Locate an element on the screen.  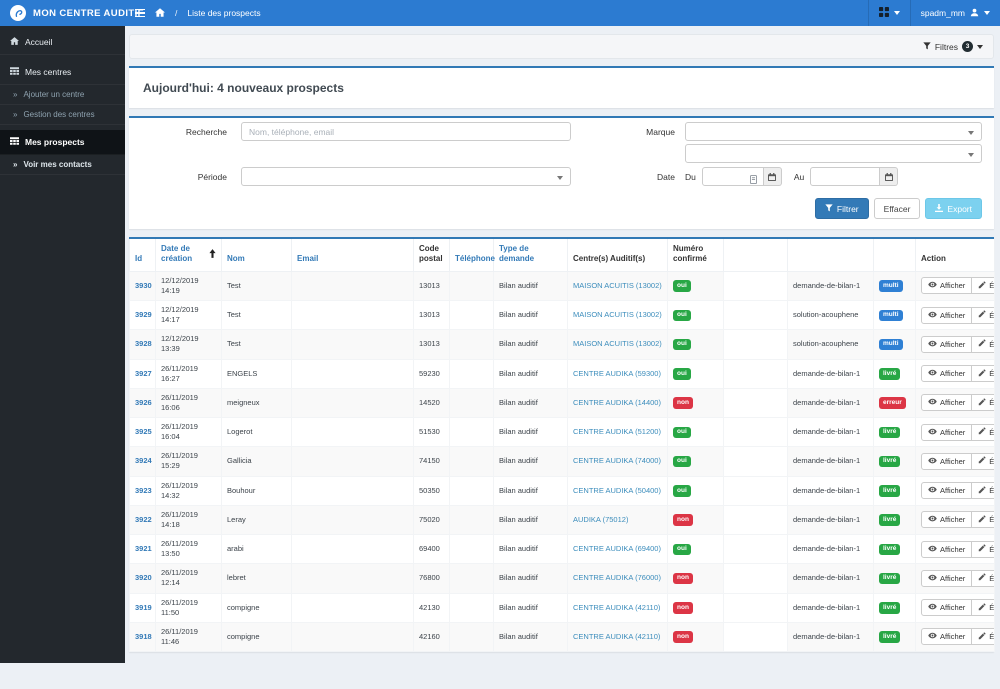
prospect-id-link: 3927 is located at coordinates (143, 373).